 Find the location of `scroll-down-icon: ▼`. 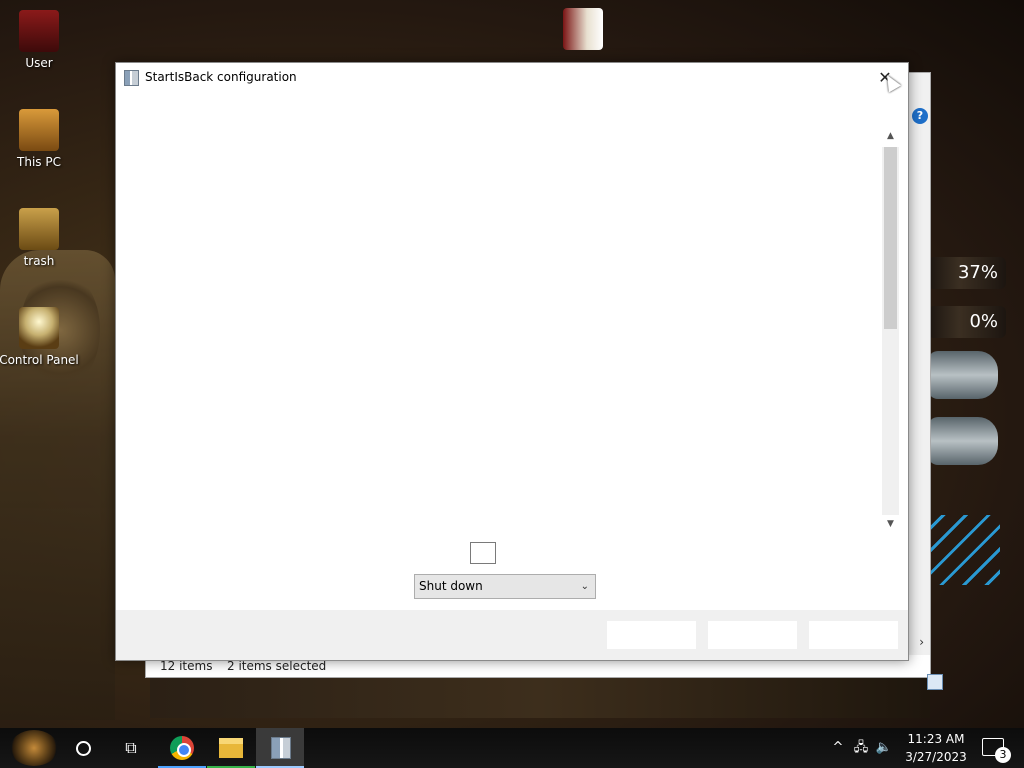

scroll-down-icon: ▼ is located at coordinates (890, 524).